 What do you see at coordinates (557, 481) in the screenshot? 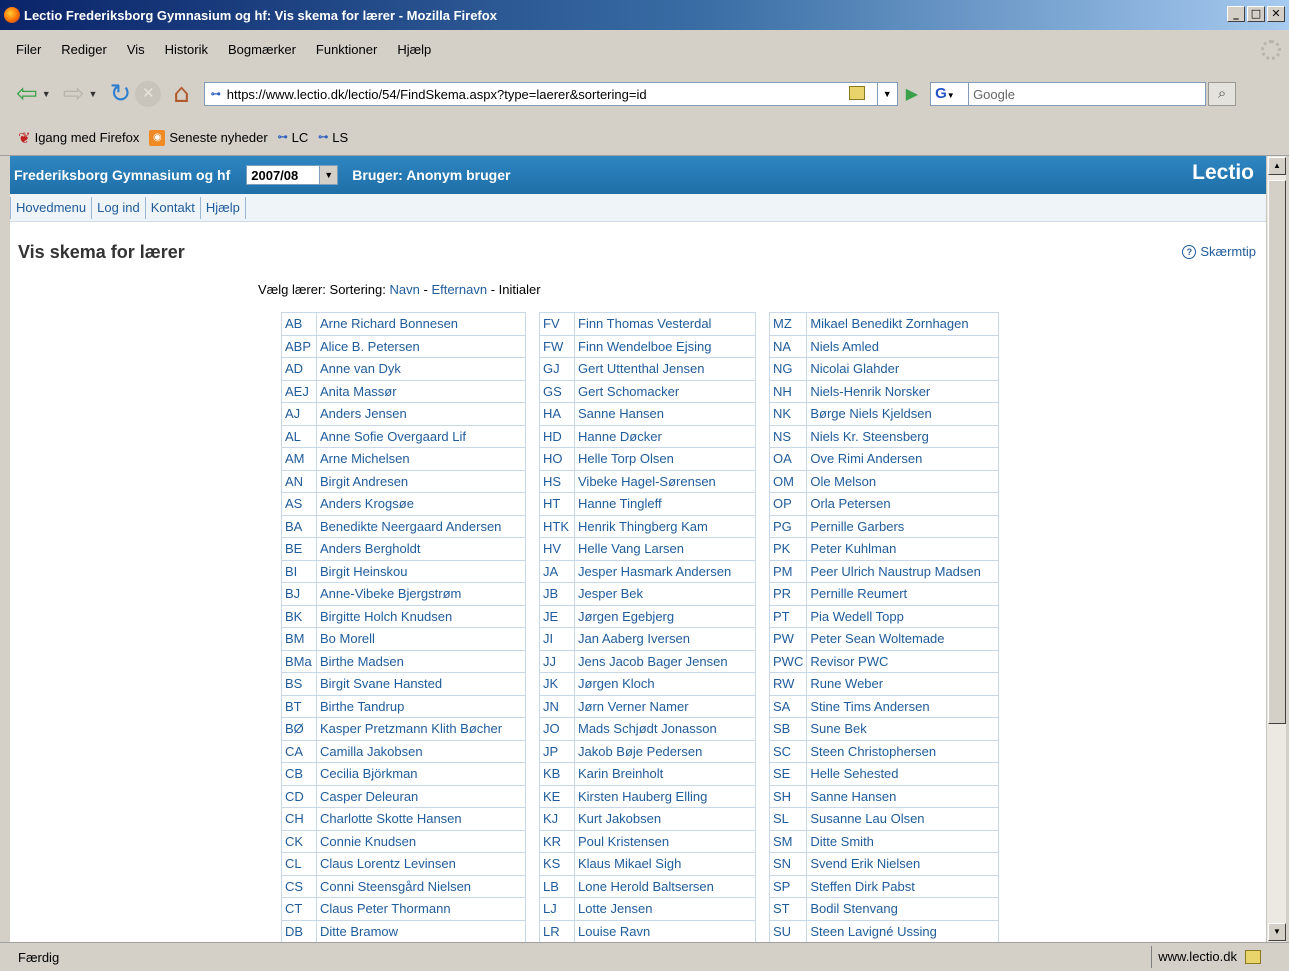
I see `teacher-initials-link: HS` at bounding box center [557, 481].